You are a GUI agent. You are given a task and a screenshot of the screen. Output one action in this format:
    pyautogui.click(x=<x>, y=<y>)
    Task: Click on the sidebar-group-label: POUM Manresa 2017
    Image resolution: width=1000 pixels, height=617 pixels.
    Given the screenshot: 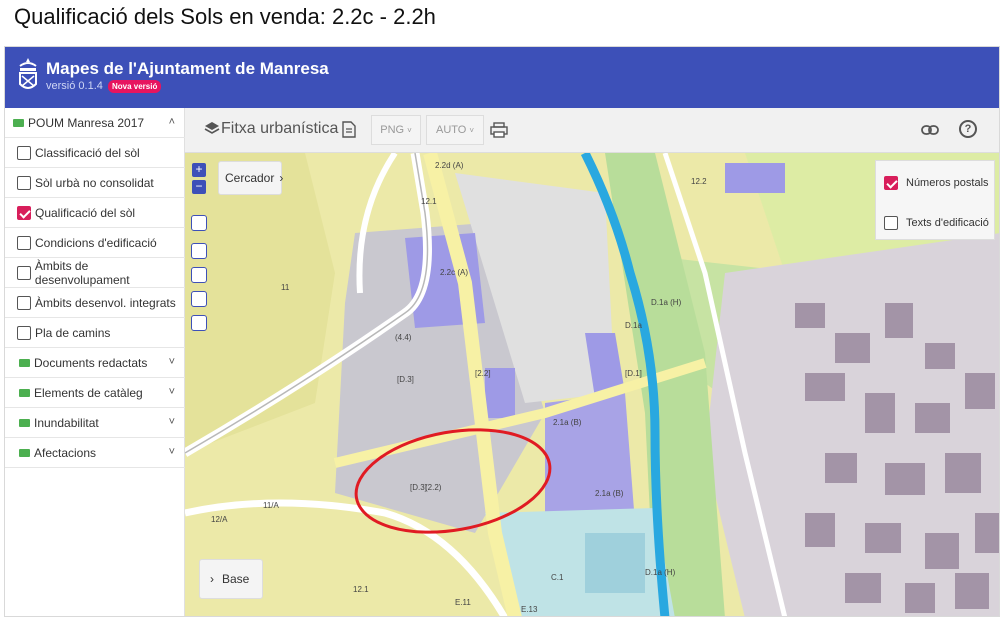 What is the action you would take?
    pyautogui.click(x=86, y=122)
    